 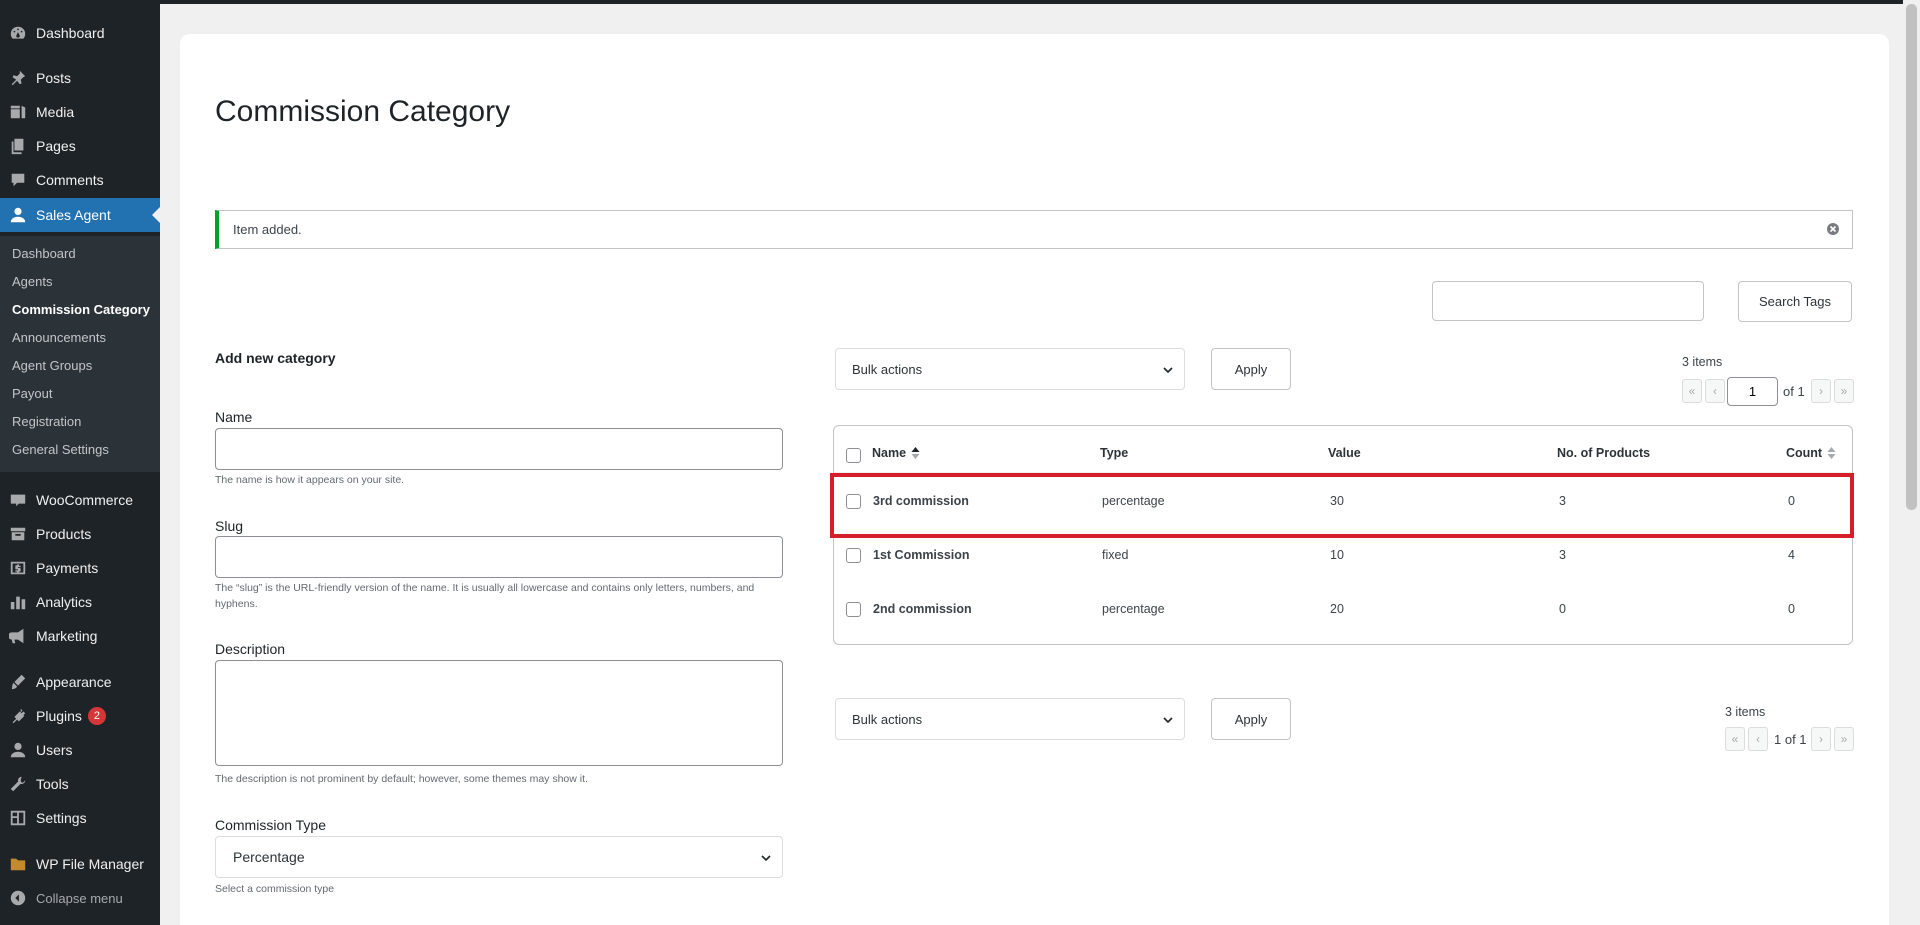 I want to click on submenu-payout: Payout, so click(x=32, y=393).